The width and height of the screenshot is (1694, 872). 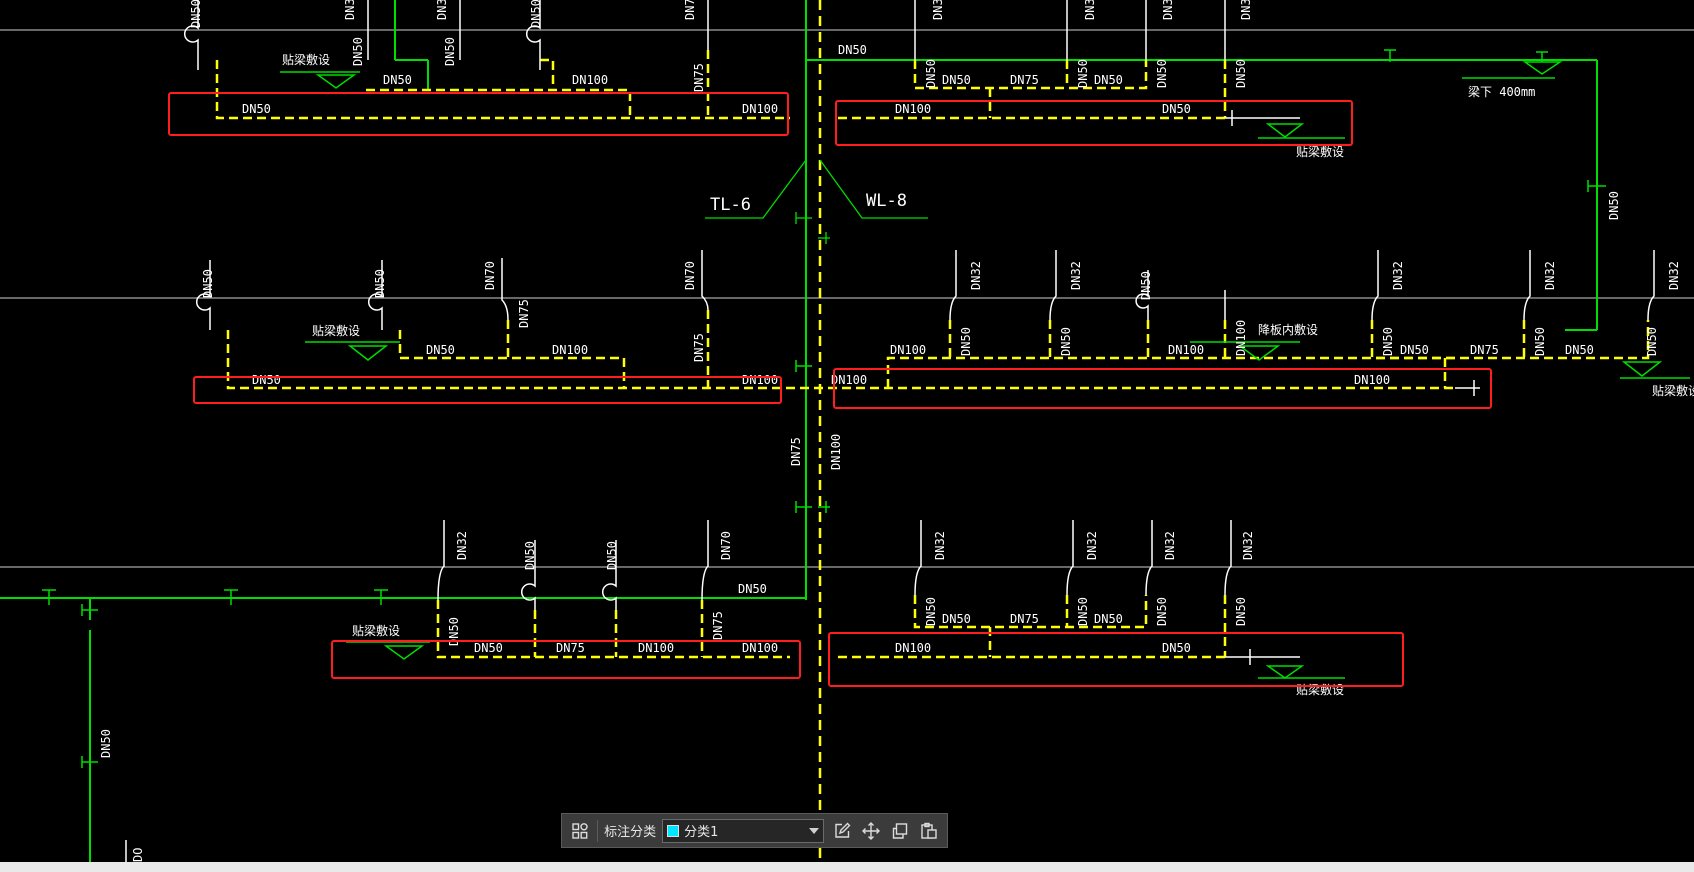 What do you see at coordinates (673, 830) in the screenshot?
I see `category-swatch` at bounding box center [673, 830].